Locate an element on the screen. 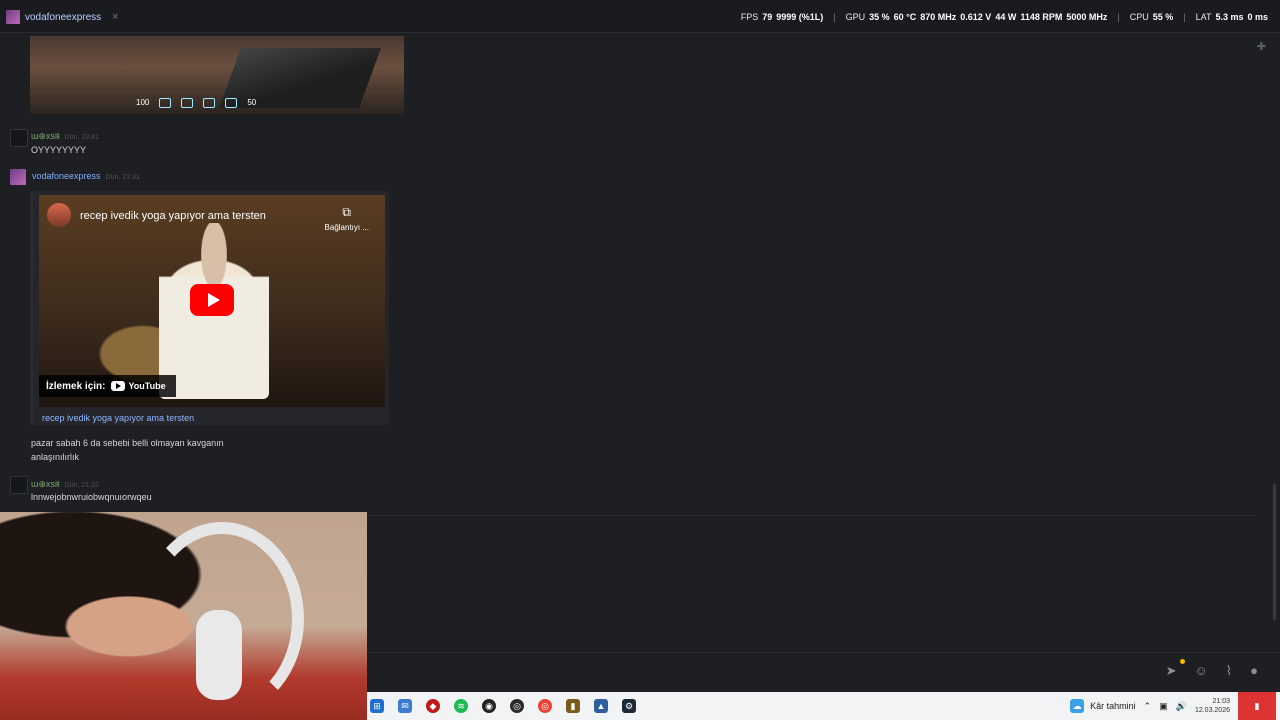 This screenshot has width=1280, height=720. lat-value-2: 0 ms is located at coordinates (1257, 17).